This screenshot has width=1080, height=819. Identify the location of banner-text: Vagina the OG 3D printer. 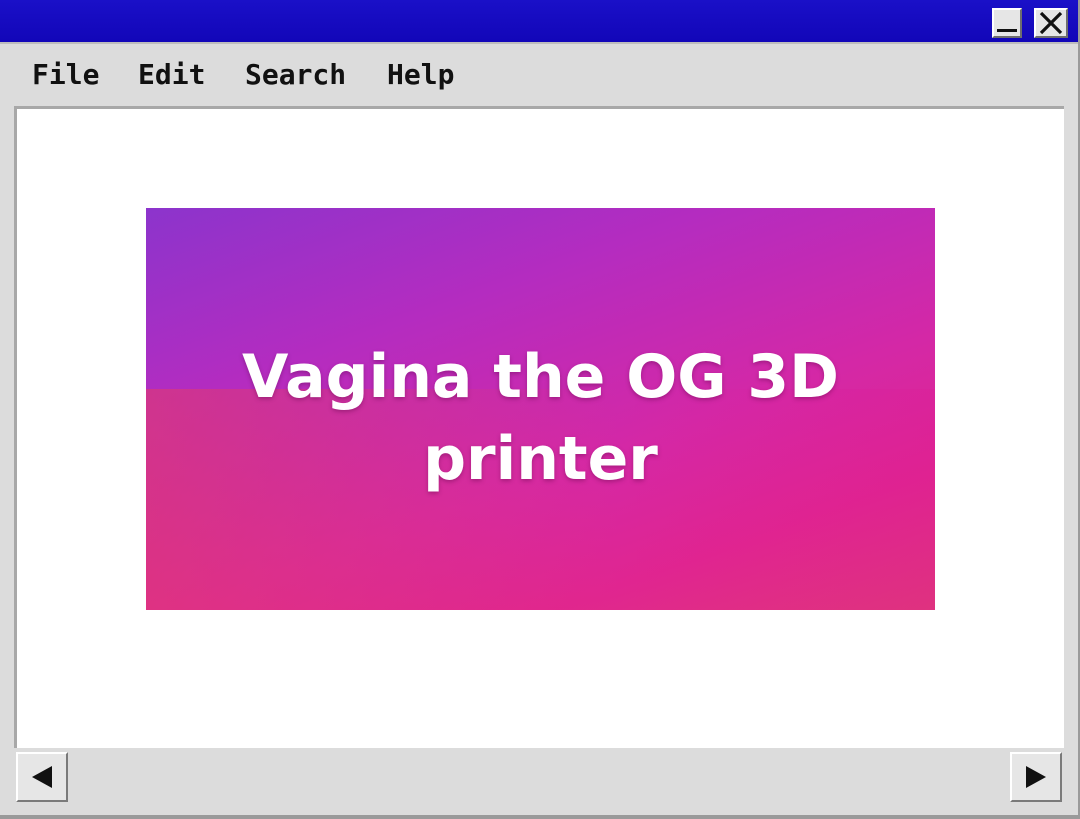
(540, 418).